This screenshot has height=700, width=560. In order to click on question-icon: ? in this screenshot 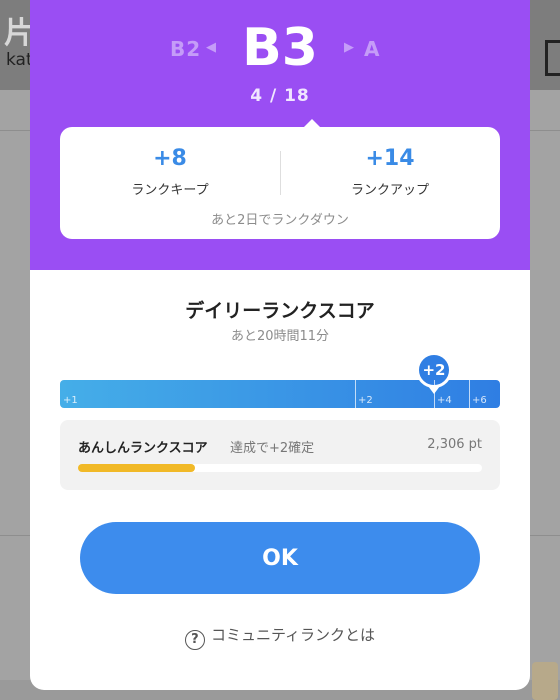, I will do `click(194, 640)`.